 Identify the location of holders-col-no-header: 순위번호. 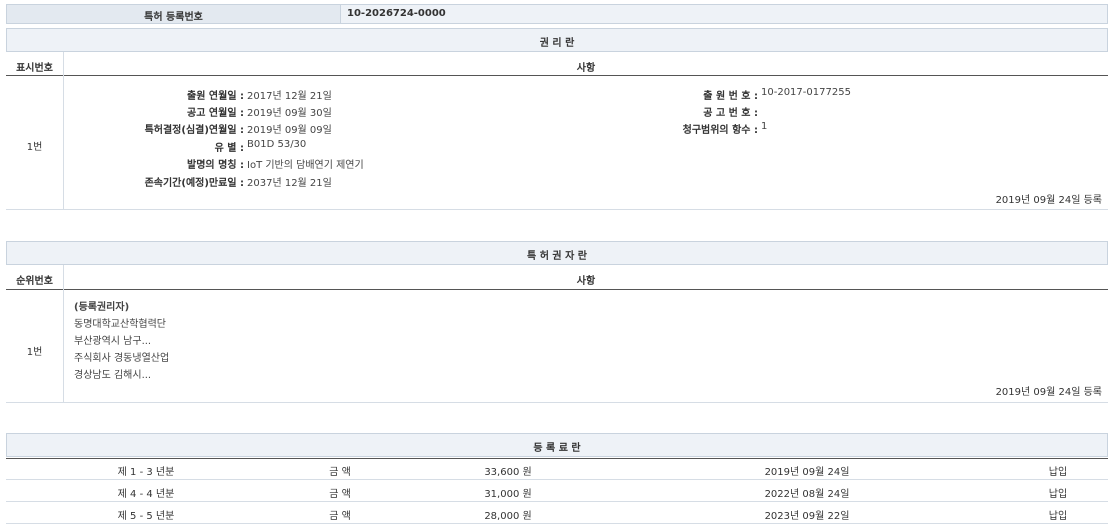
(34, 279).